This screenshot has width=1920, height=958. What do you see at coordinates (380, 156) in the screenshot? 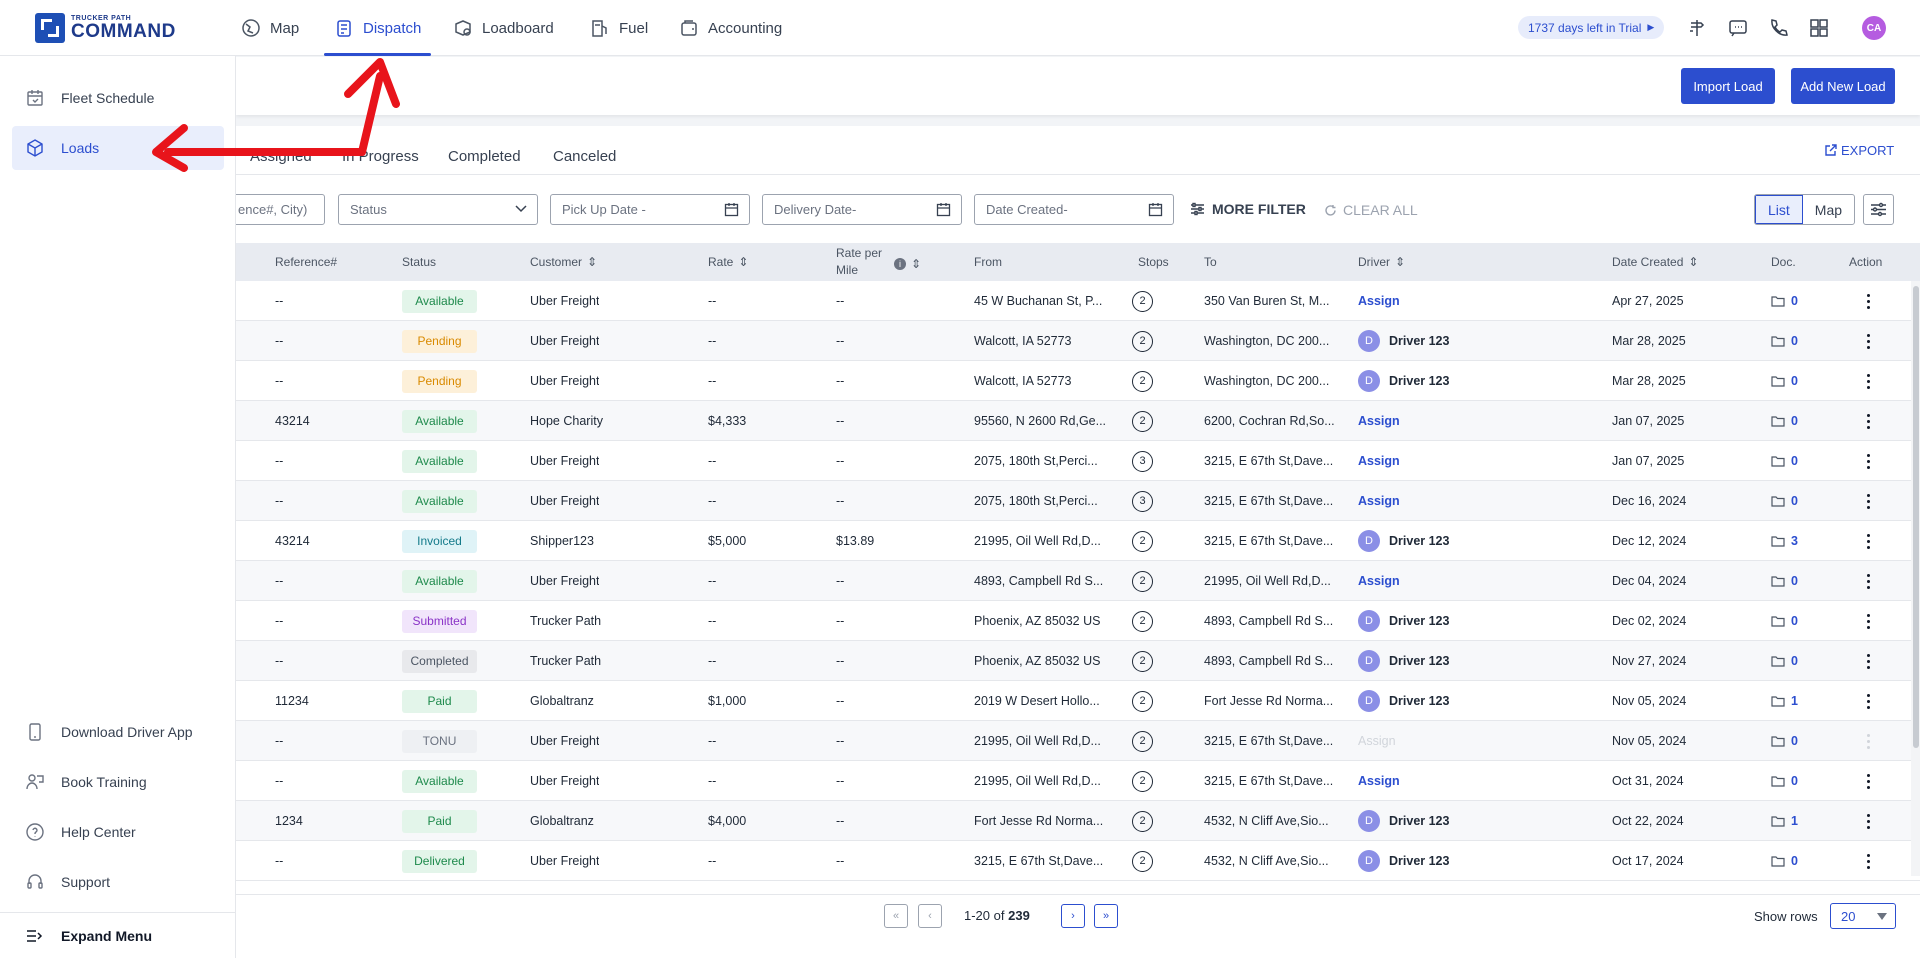
I see `tab-in-progress: In Progress` at bounding box center [380, 156].